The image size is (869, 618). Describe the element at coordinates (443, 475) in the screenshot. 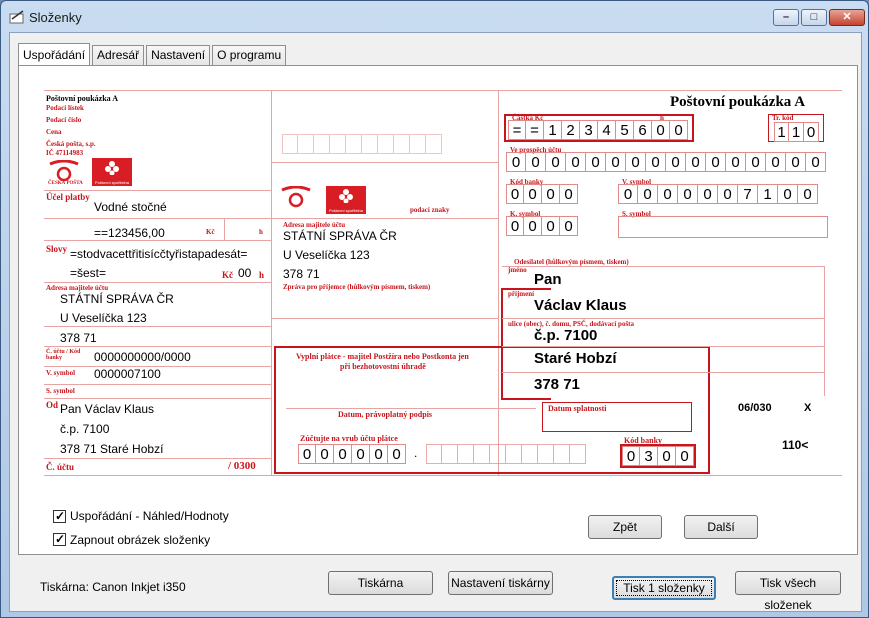

I see `form-border-bottom` at that location.